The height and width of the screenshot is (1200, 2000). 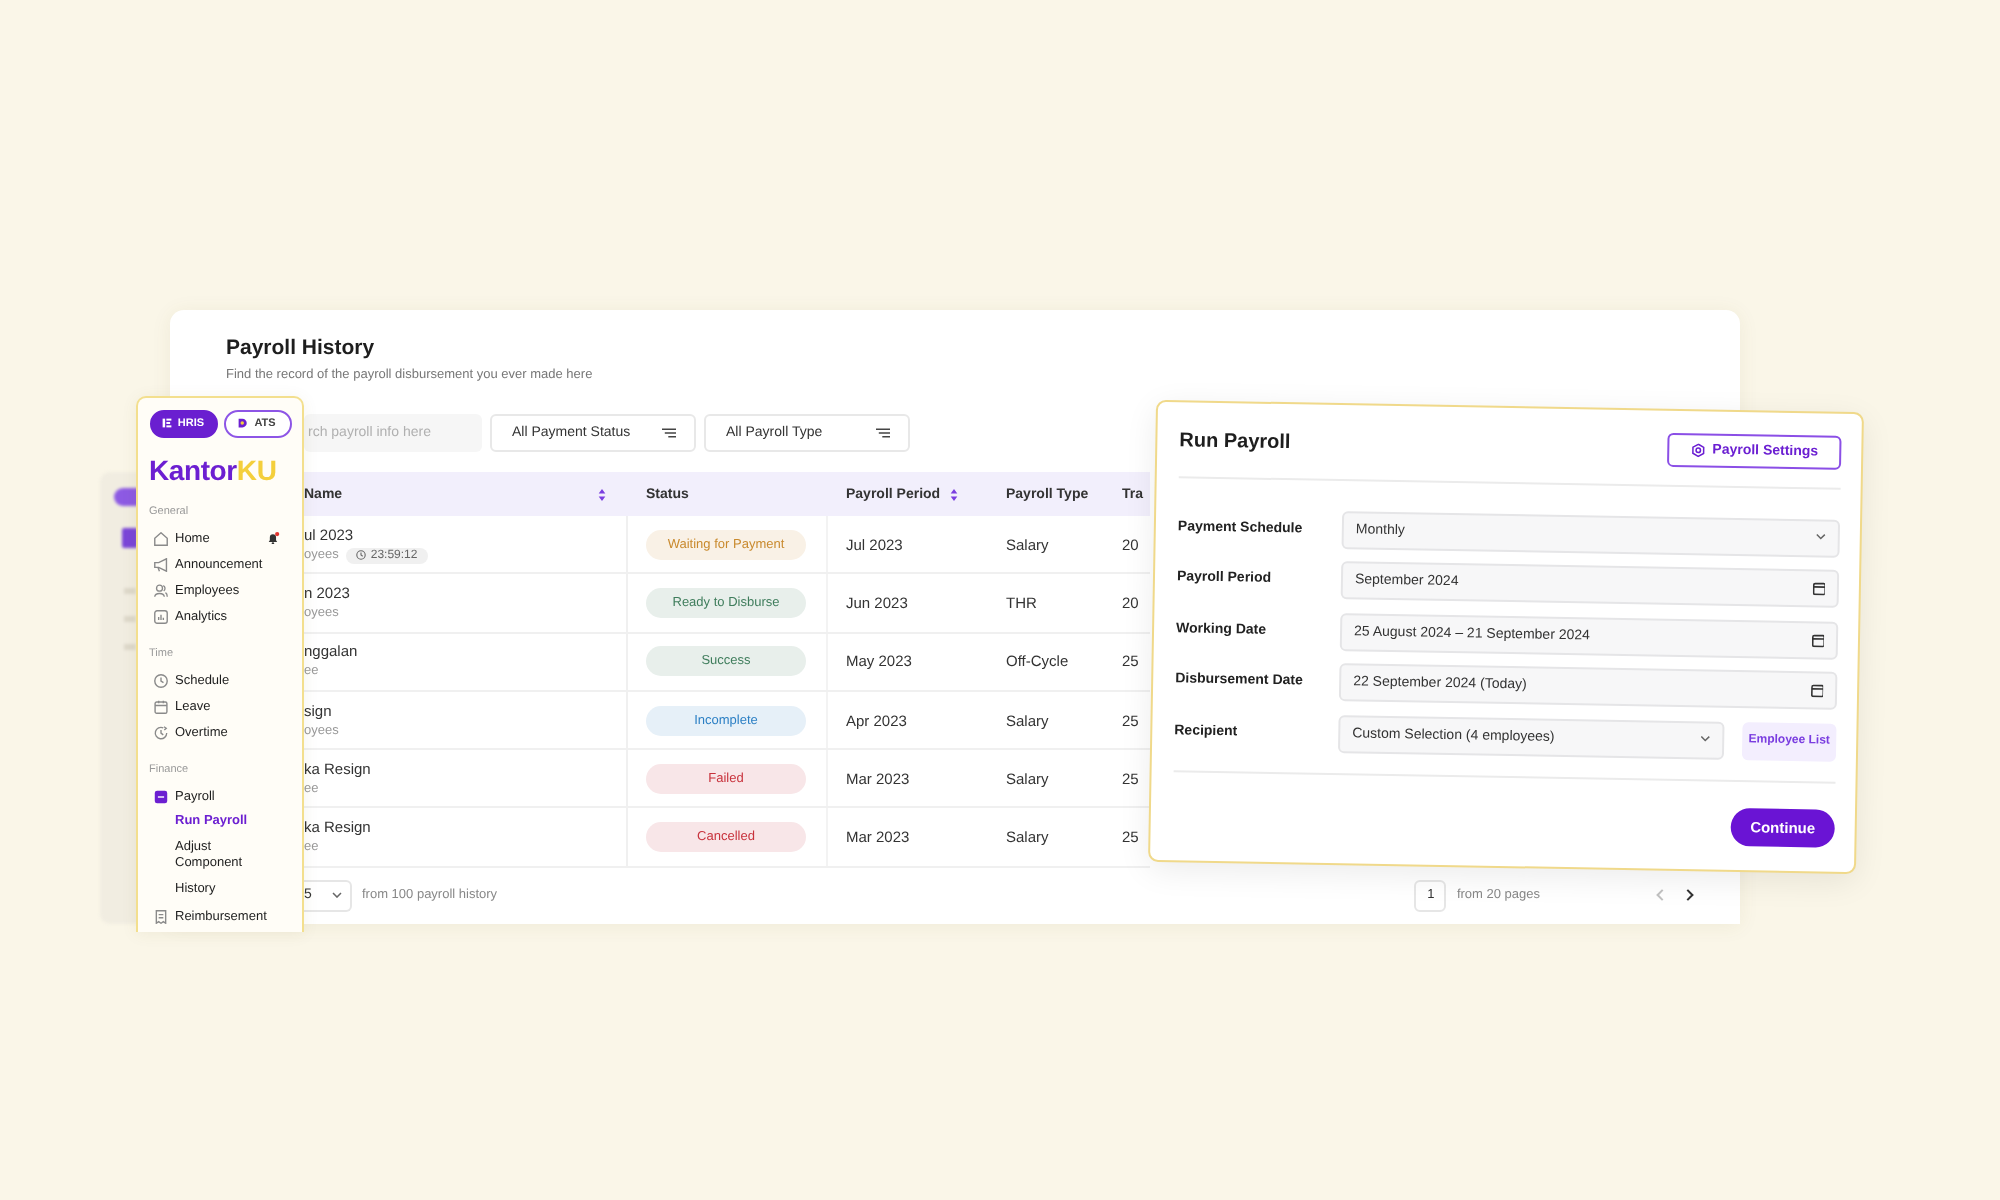 What do you see at coordinates (160, 590) in the screenshot?
I see `people-icon` at bounding box center [160, 590].